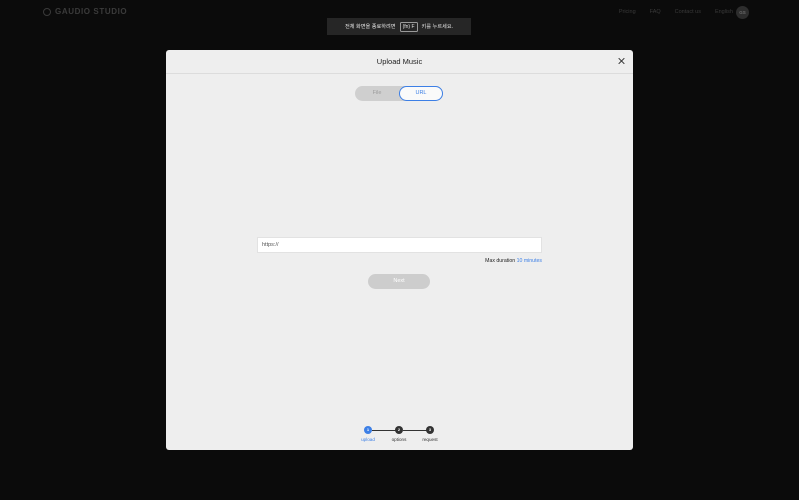  I want to click on logo: GAUDIO STUDIO, so click(85, 11).